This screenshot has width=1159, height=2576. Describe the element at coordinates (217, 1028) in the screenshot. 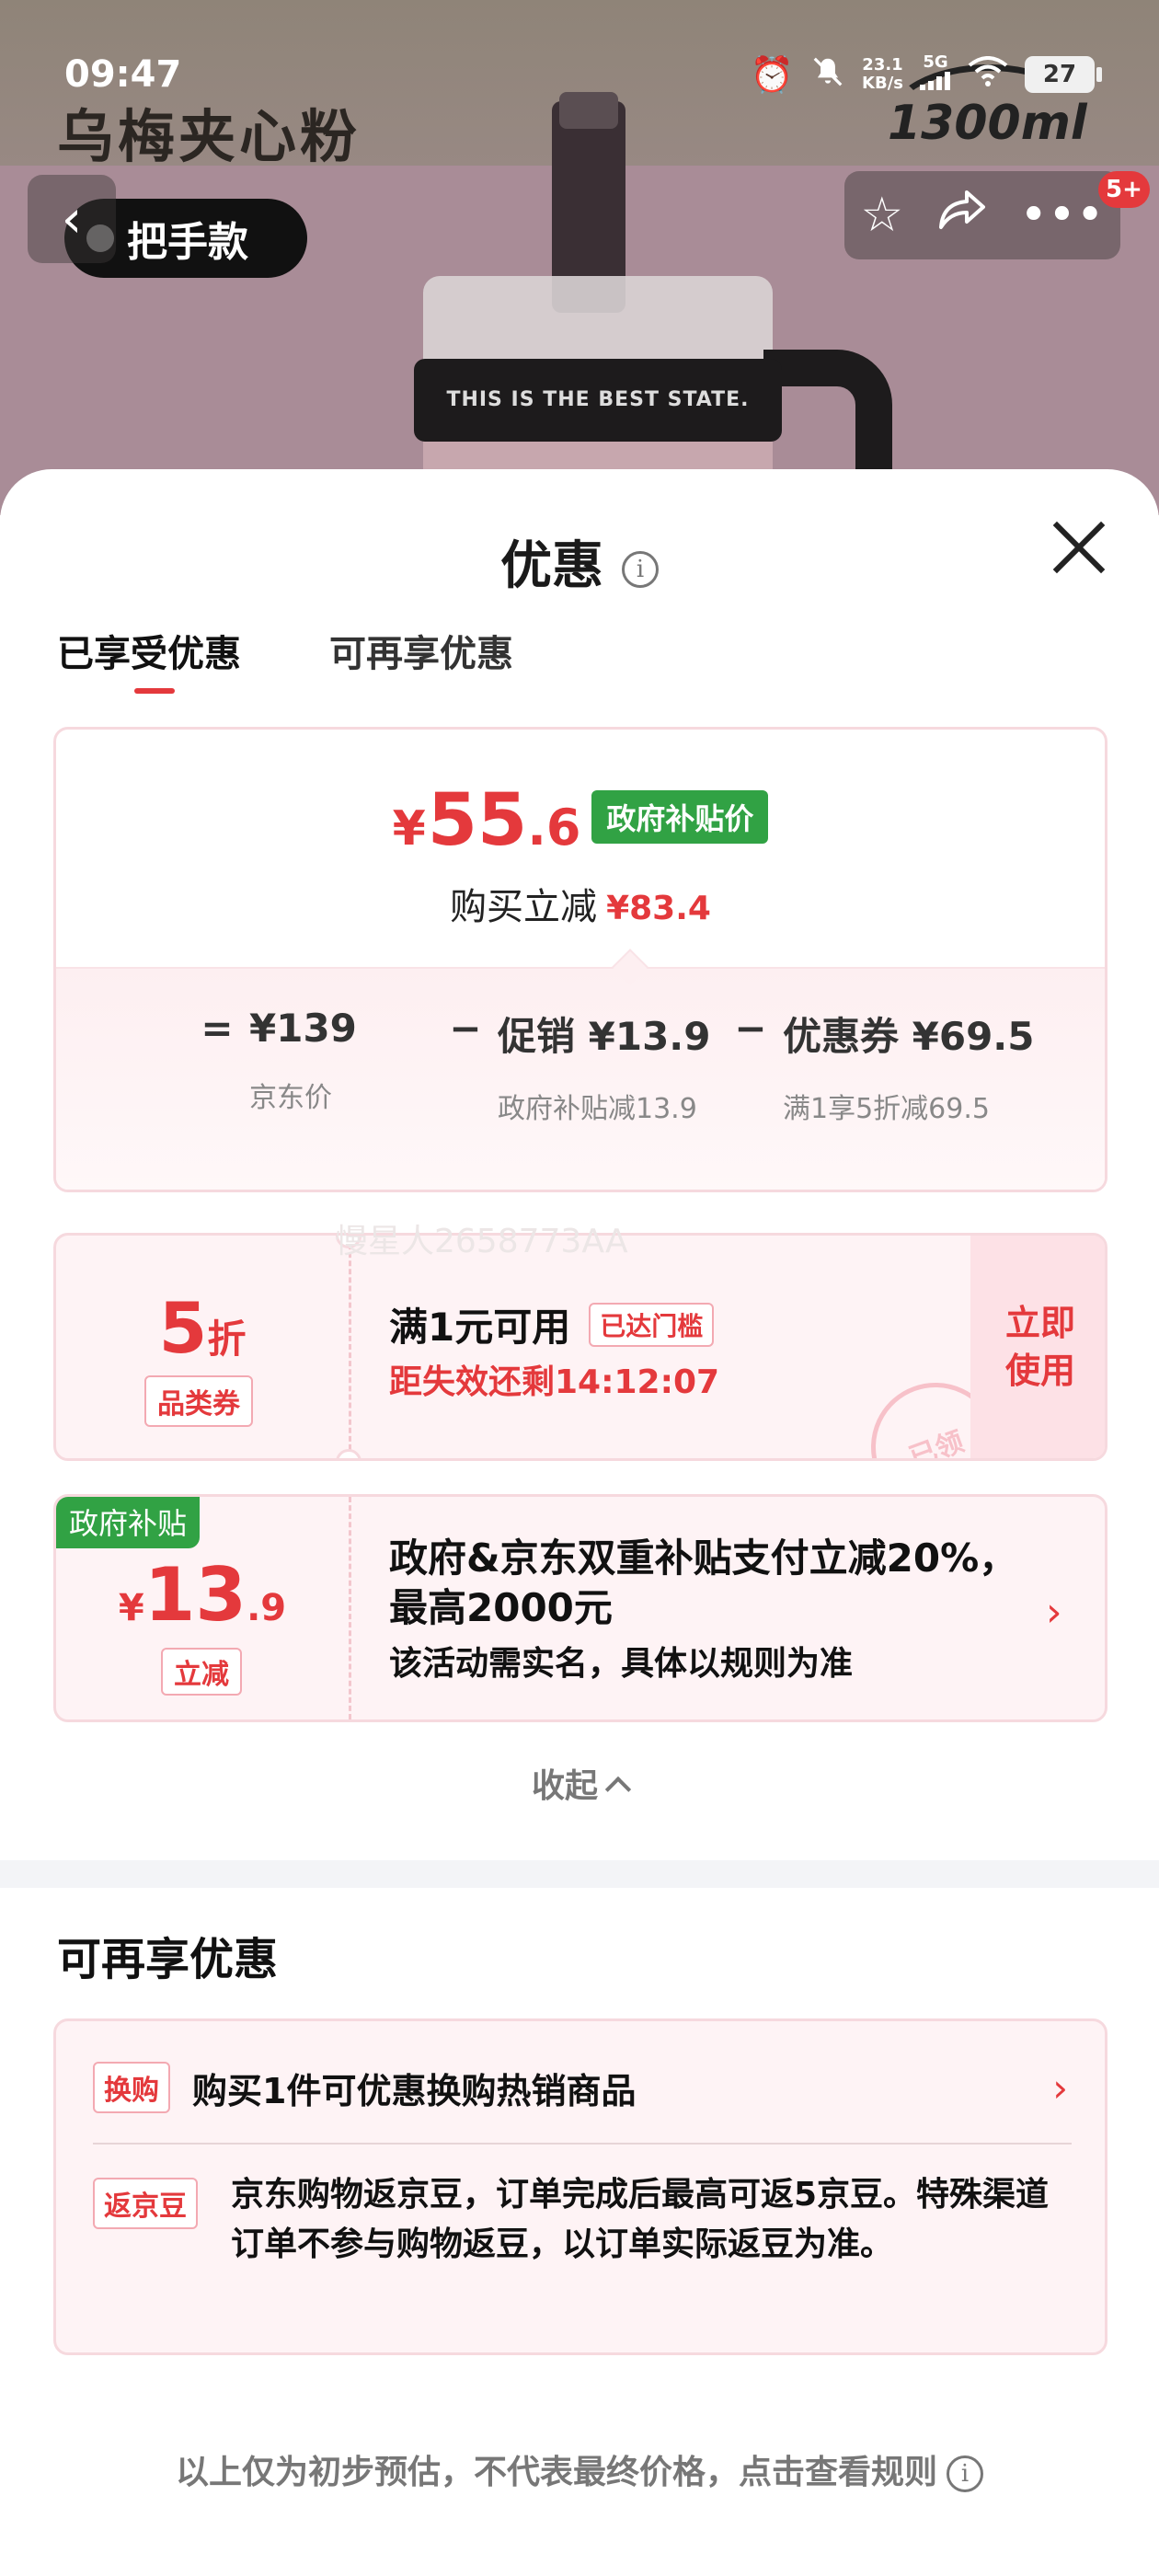

I see `formula-equals: =` at that location.